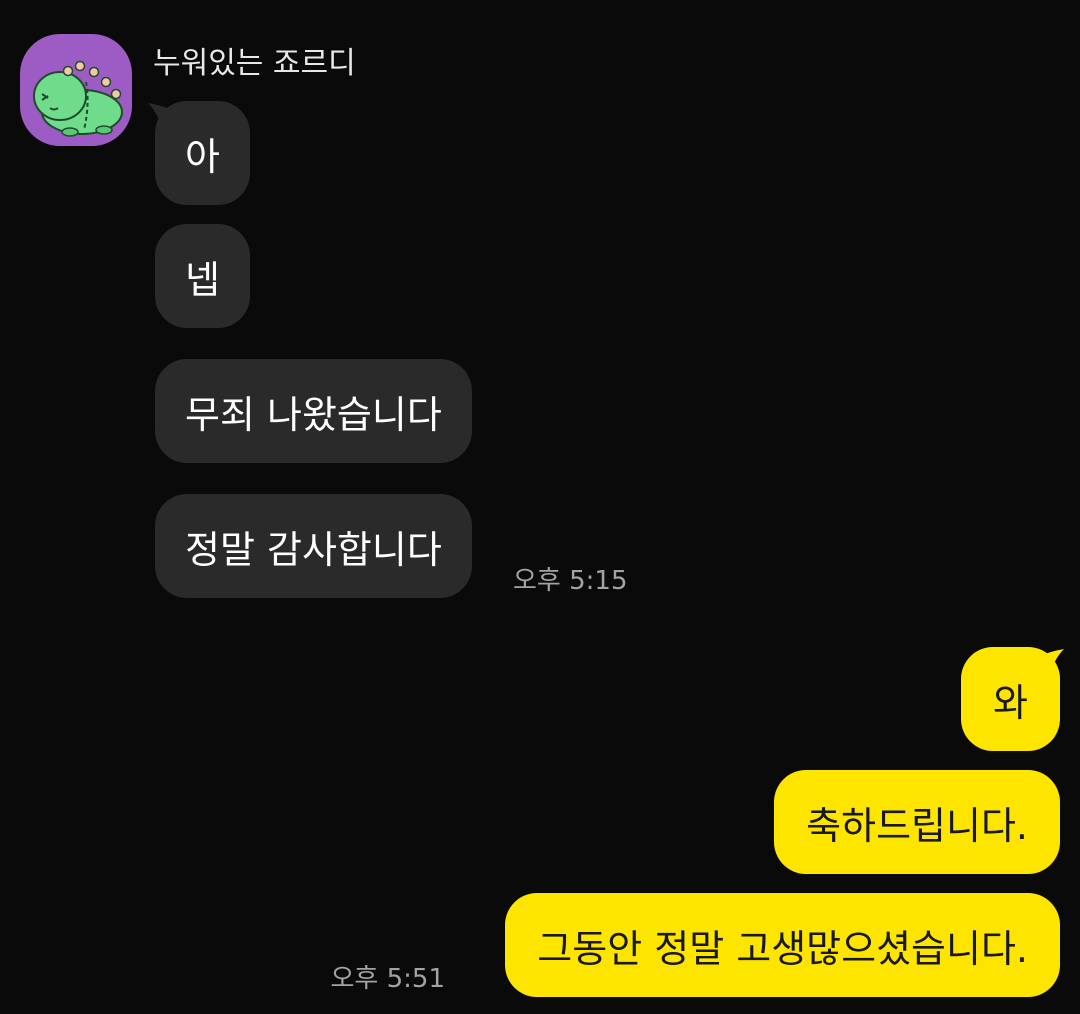 This screenshot has height=1014, width=1080. Describe the element at coordinates (202, 279) in the screenshot. I see `message-text: 넵` at that location.